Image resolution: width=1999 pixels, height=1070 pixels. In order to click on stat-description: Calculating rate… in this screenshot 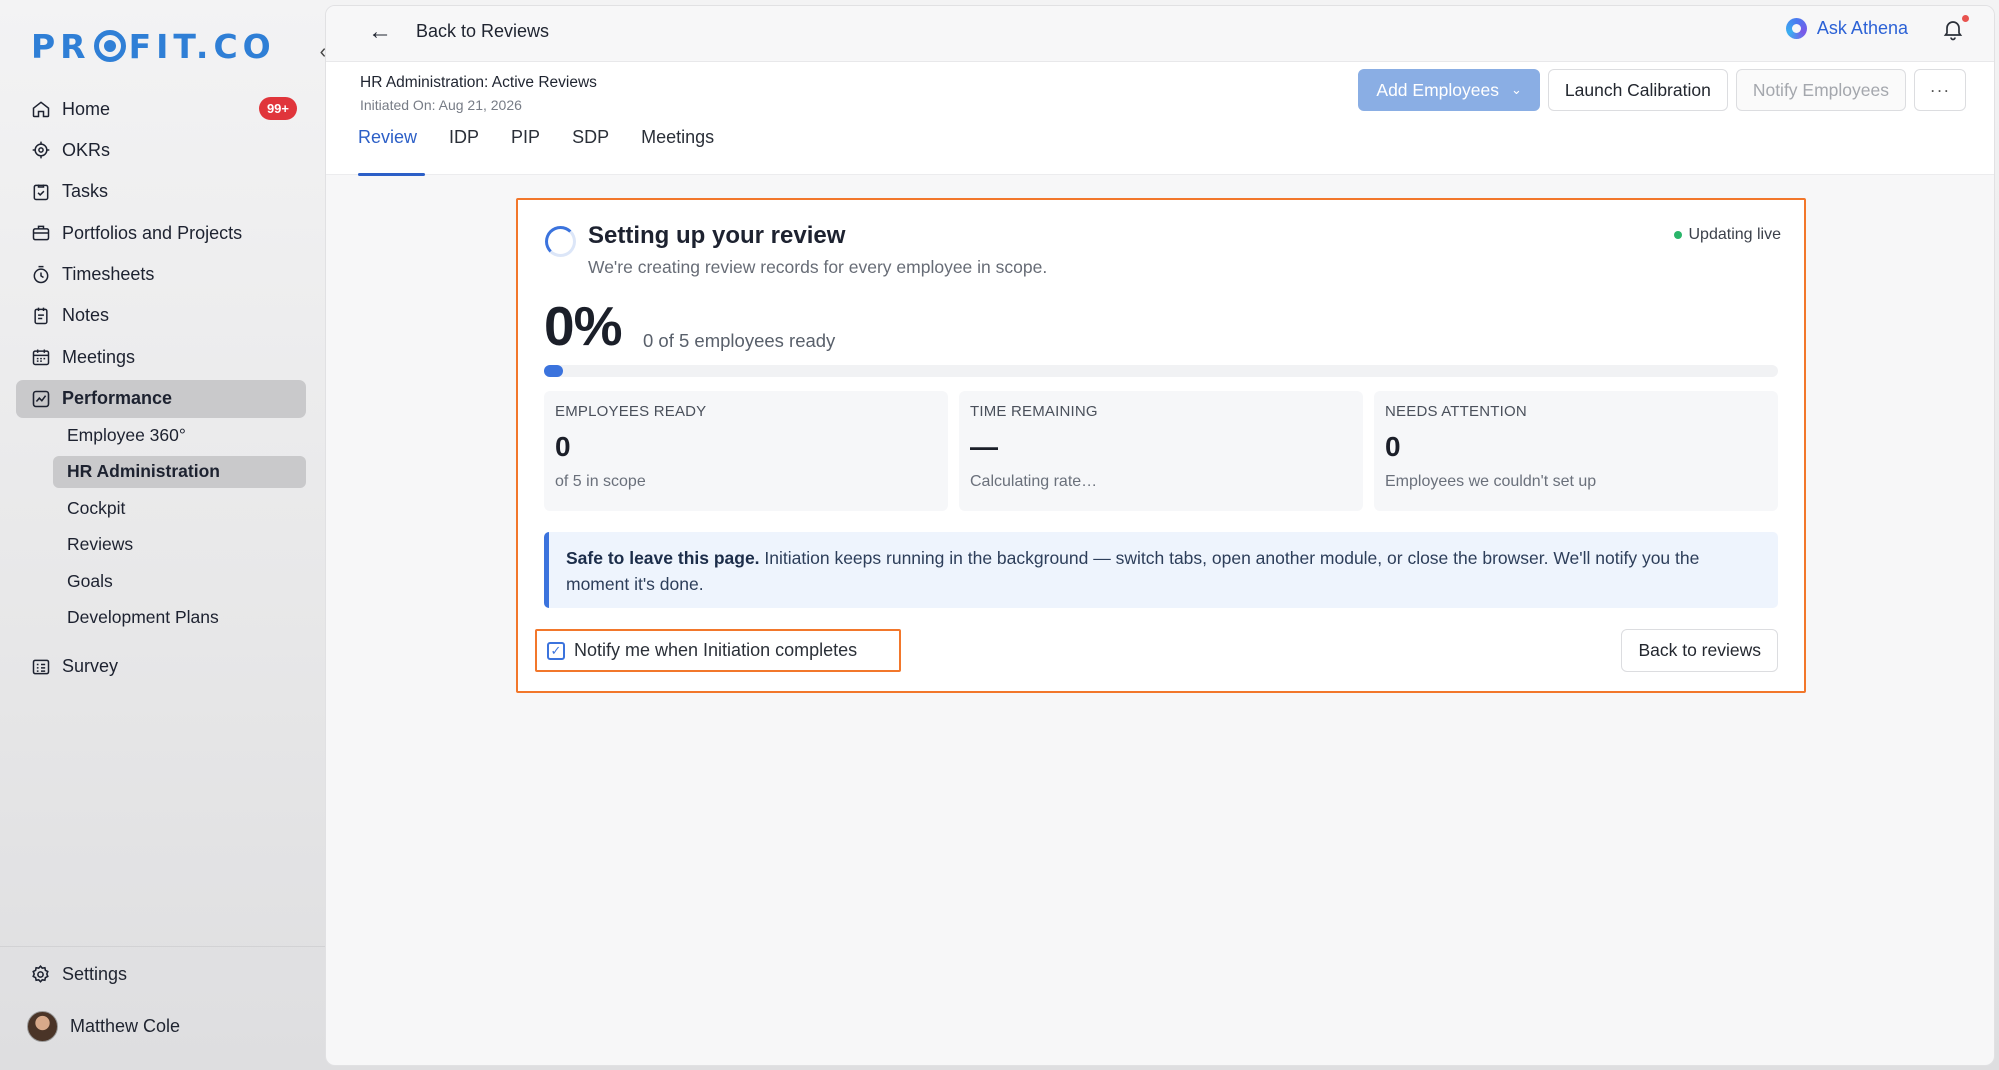, I will do `click(1034, 481)`.